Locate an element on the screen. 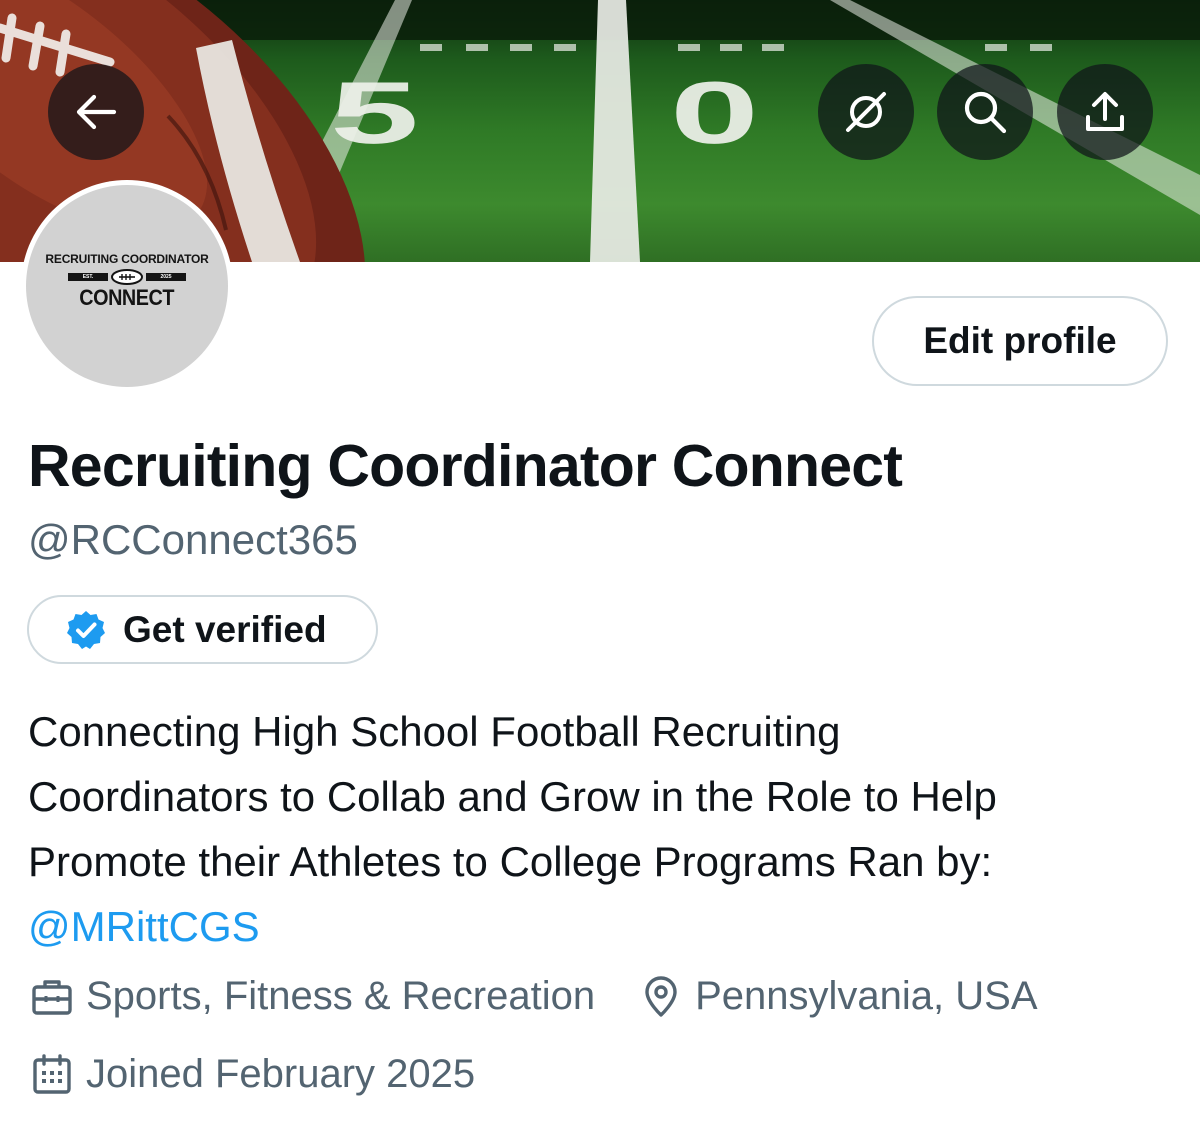  search-icon is located at coordinates (985, 112).